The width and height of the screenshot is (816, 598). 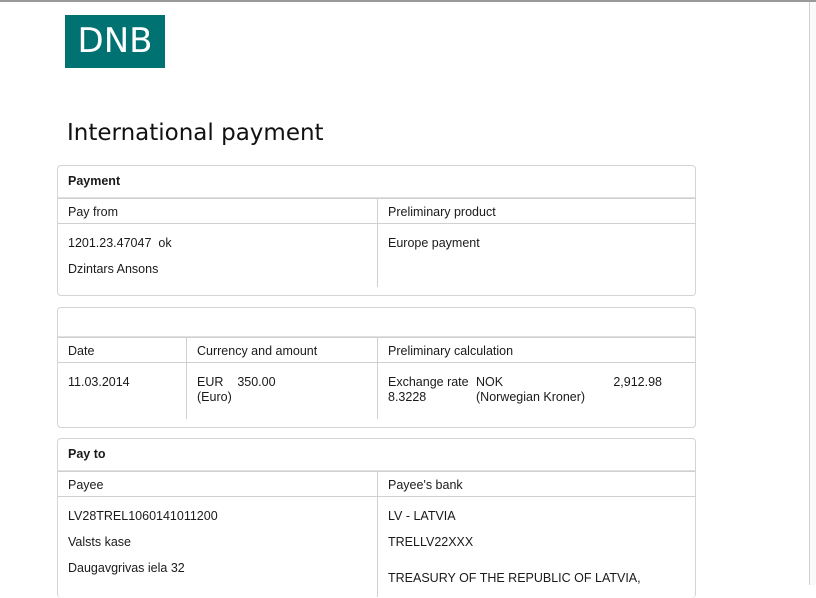 What do you see at coordinates (126, 568) in the screenshot?
I see `payee-address: Daugavgrivas iela 32` at bounding box center [126, 568].